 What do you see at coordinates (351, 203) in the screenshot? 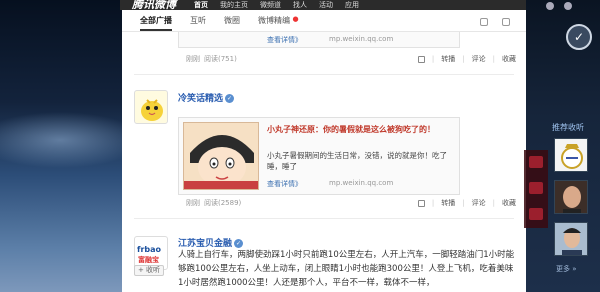
I see `post2-meta-row: 刚刚 阅读(2589) | 转播 | 评论 | 收藏` at bounding box center [351, 203].